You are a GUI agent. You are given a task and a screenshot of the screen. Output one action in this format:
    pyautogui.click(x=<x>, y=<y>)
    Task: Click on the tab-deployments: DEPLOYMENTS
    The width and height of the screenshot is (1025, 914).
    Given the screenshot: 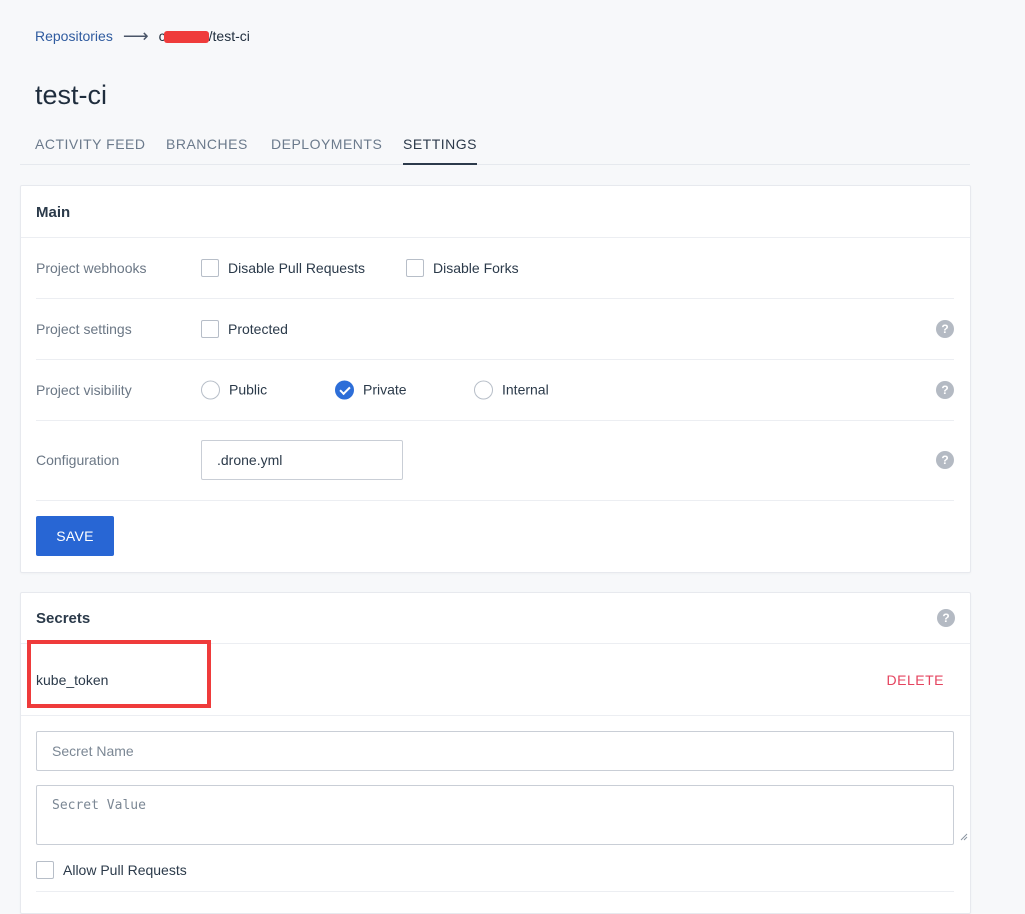 What is the action you would take?
    pyautogui.click(x=326, y=144)
    